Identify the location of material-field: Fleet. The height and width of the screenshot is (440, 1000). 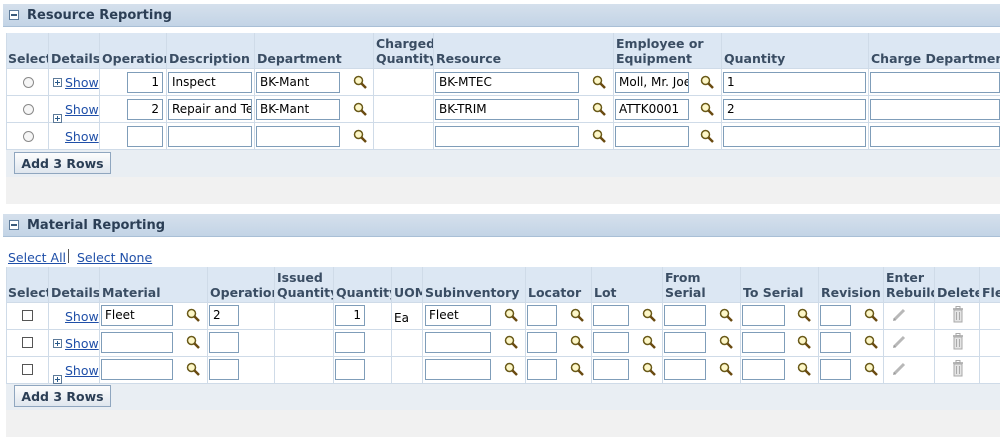
(137, 315).